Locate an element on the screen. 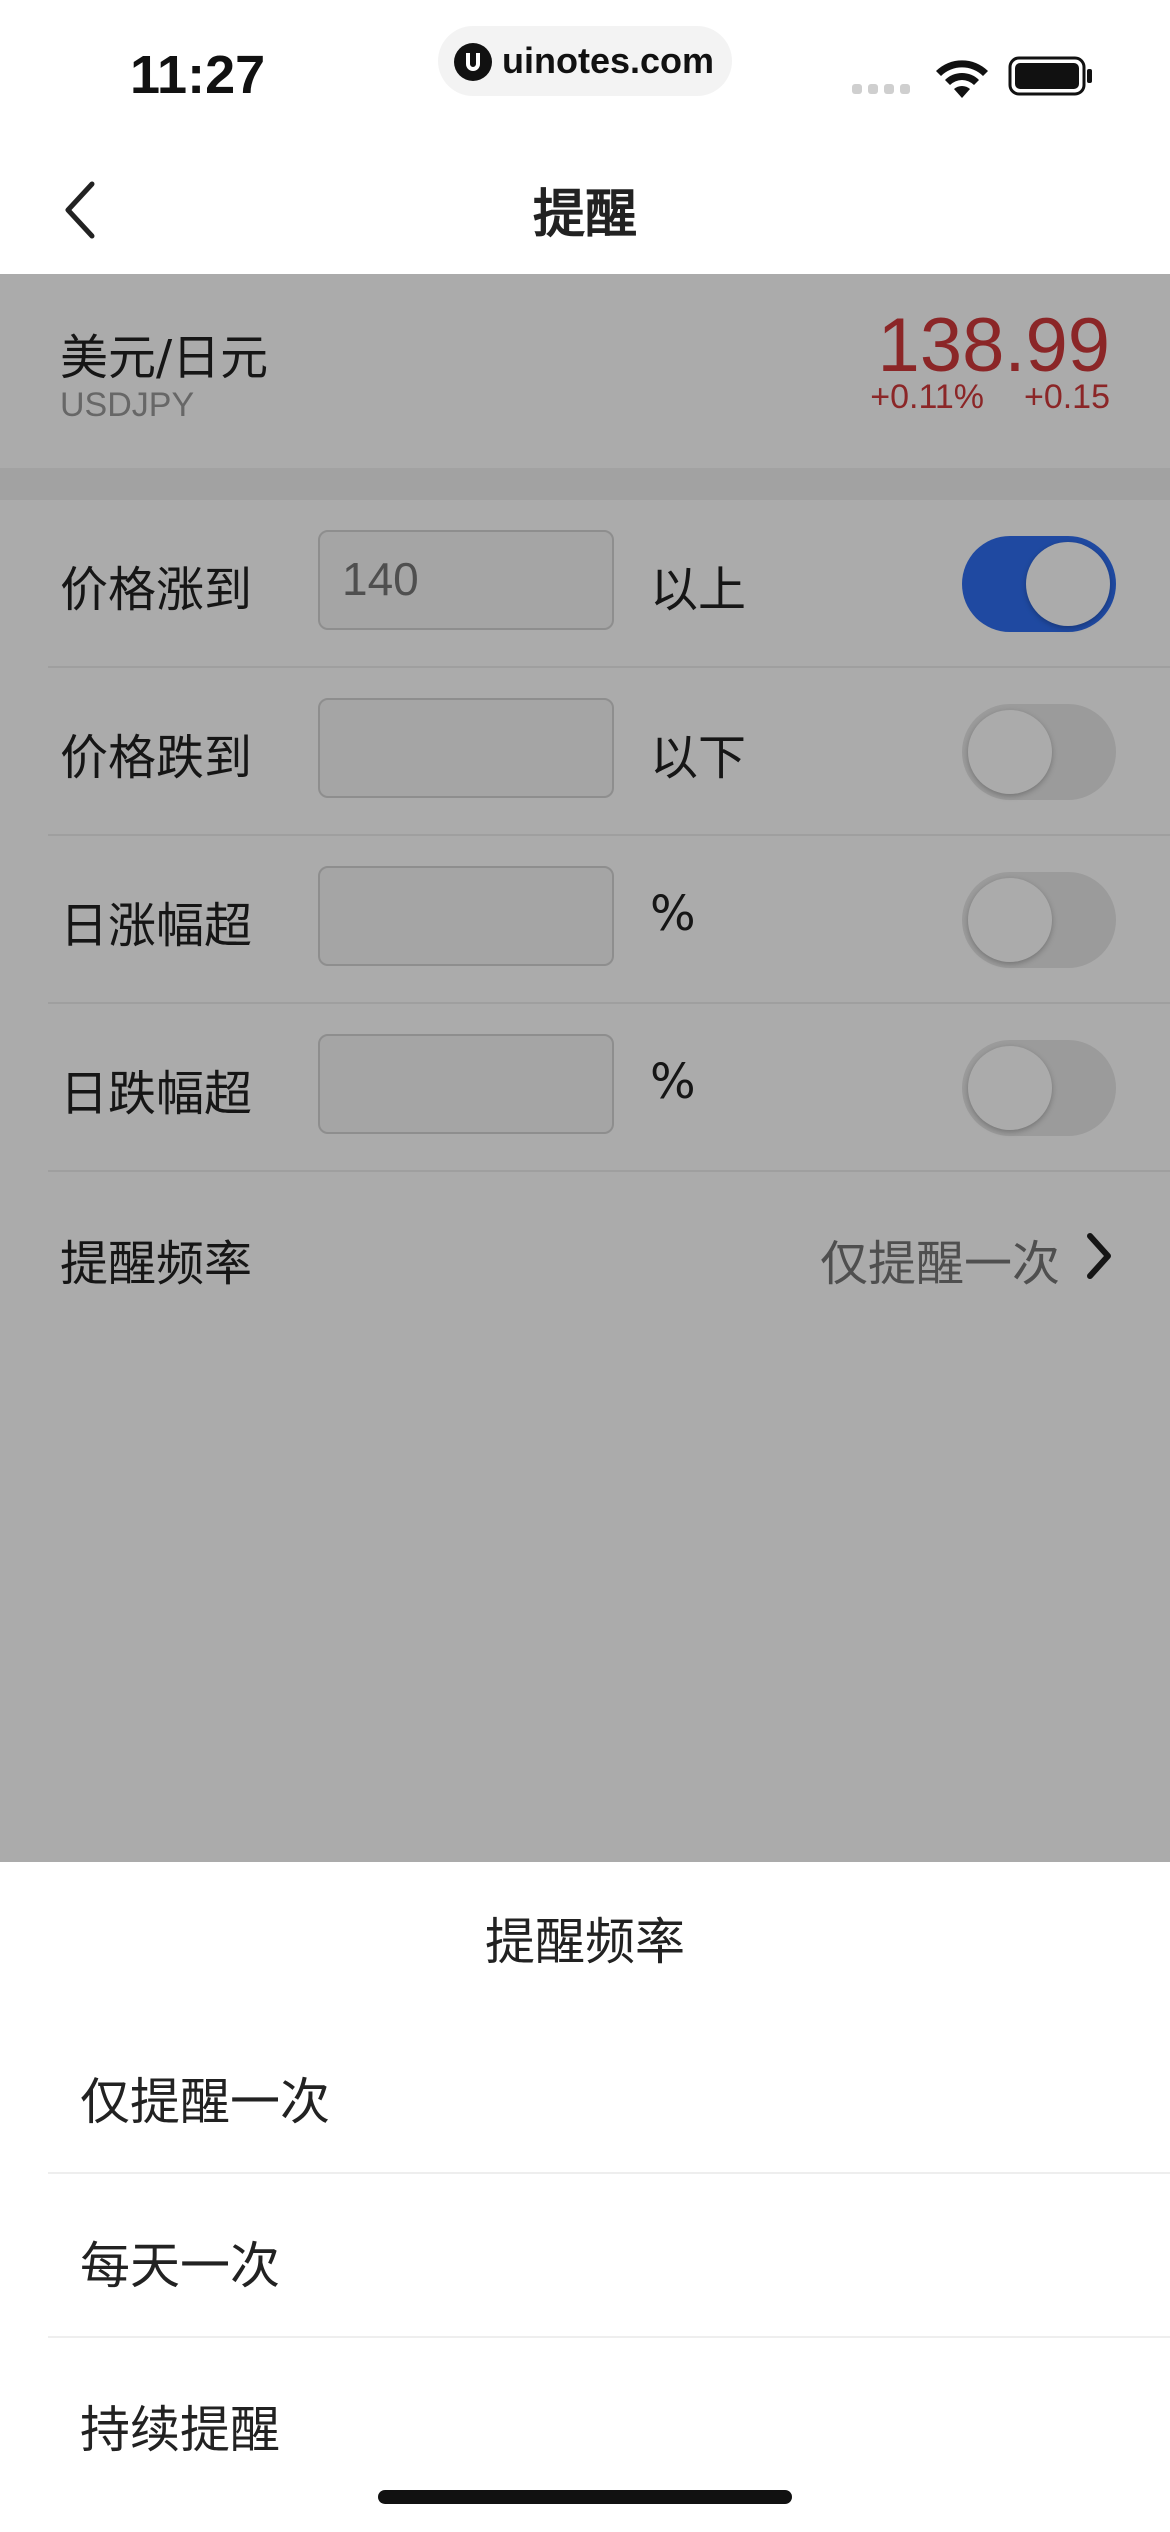 This screenshot has width=1170, height=2532. option-label: 仅提醒一次 is located at coordinates (205, 2102).